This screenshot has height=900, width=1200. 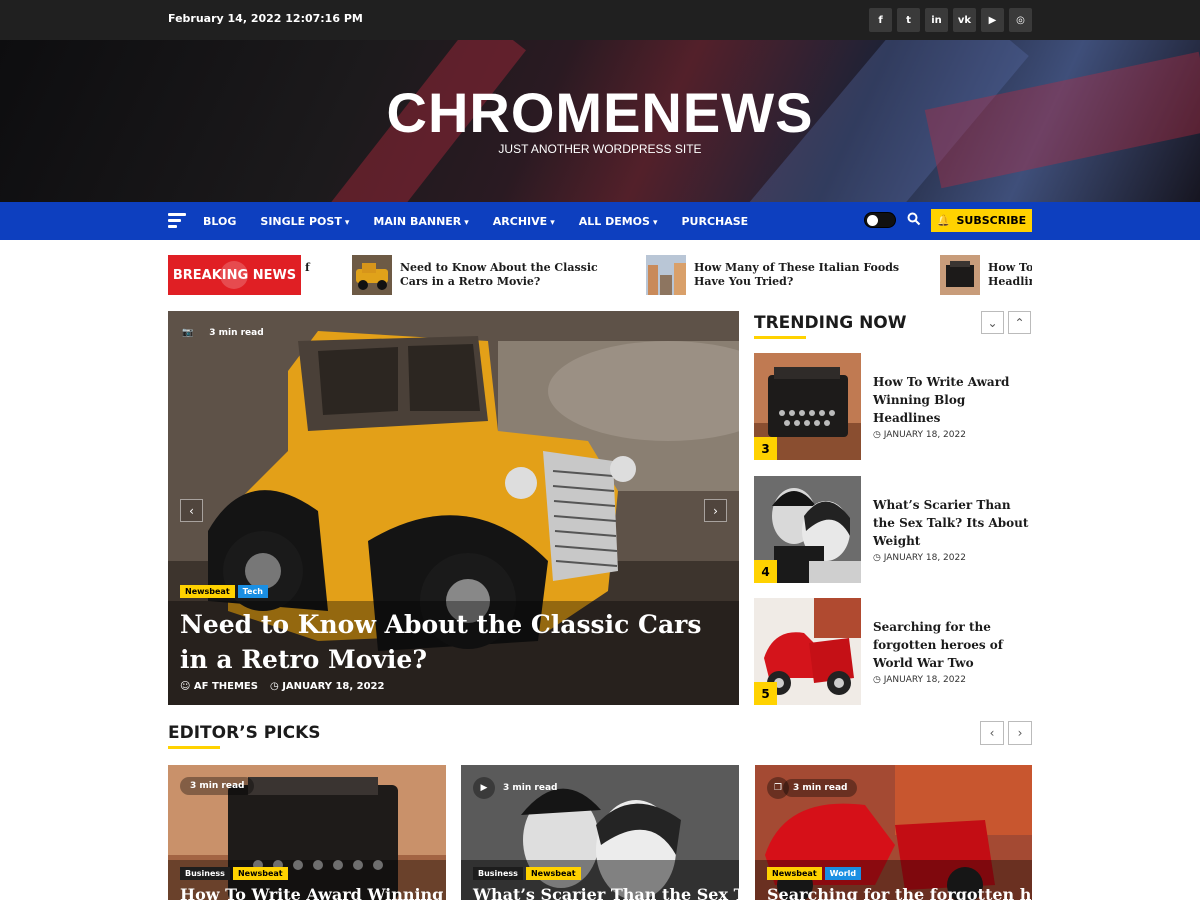 I want to click on trending-down-button: ⌄, so click(x=992, y=322).